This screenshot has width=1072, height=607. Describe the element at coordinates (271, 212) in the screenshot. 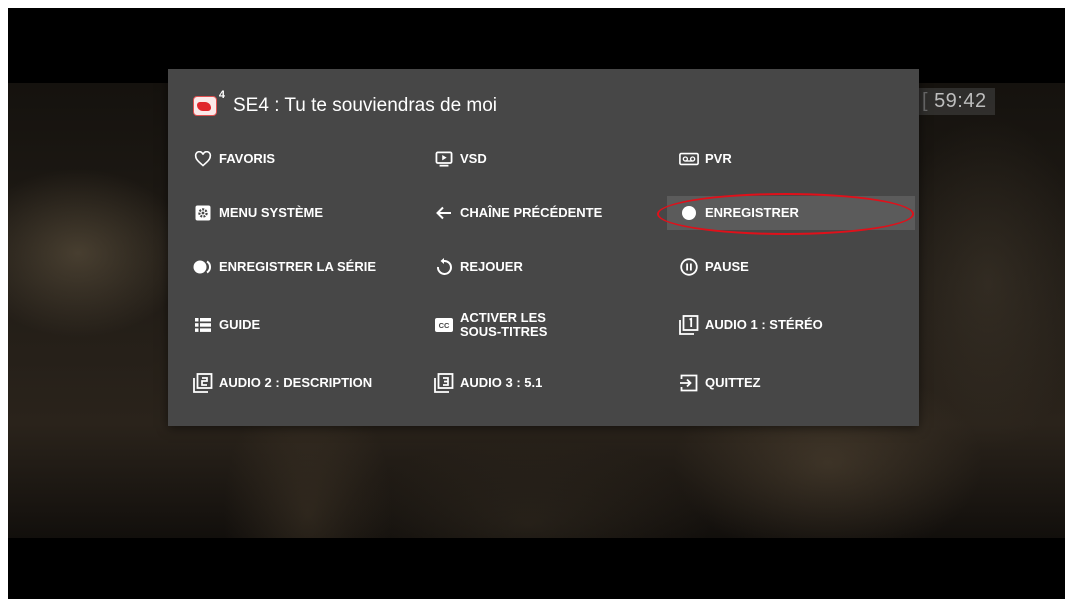

I see `menu-item-label: MENU SYSTÈME` at that location.